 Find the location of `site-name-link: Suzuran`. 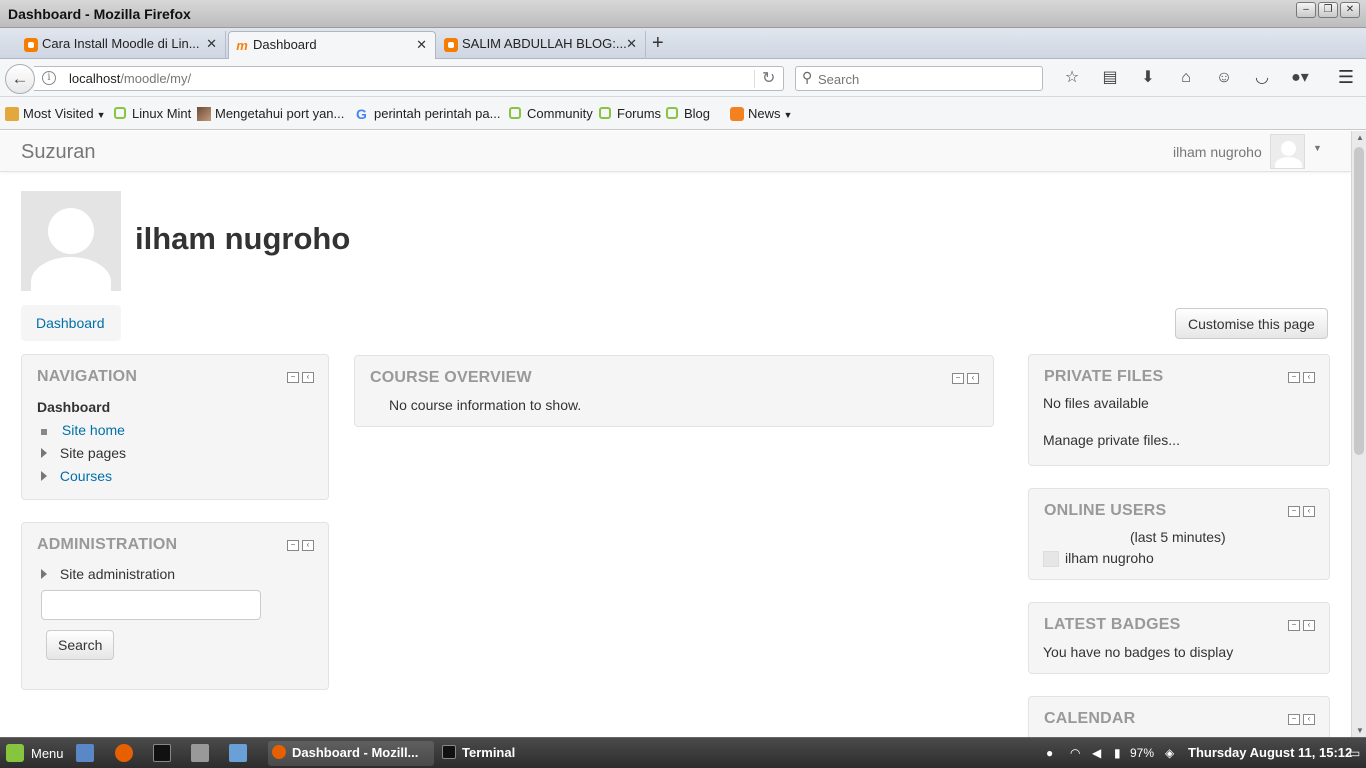

site-name-link: Suzuran is located at coordinates (58, 152).